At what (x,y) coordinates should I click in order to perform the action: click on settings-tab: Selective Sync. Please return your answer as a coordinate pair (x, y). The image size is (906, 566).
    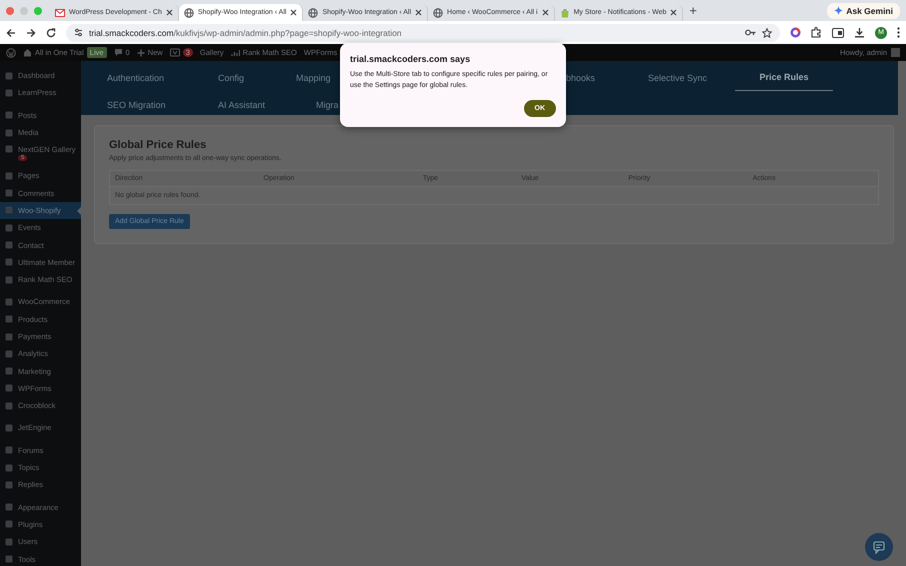
    Looking at the image, I should click on (678, 77).